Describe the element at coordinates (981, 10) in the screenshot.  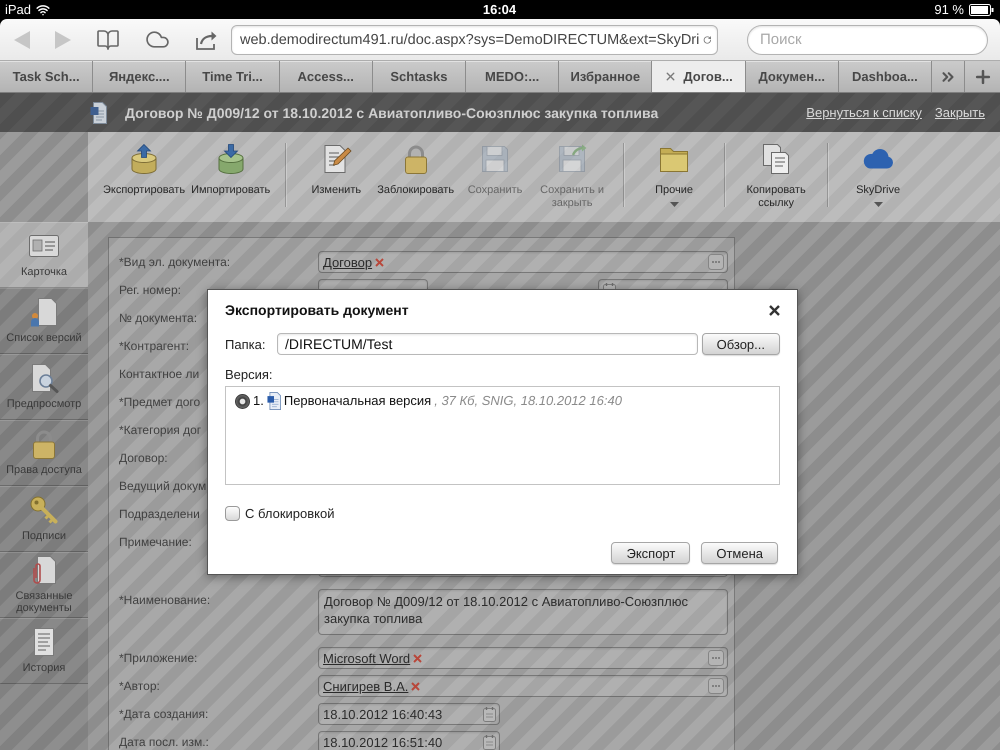
I see `battery-icon` at that location.